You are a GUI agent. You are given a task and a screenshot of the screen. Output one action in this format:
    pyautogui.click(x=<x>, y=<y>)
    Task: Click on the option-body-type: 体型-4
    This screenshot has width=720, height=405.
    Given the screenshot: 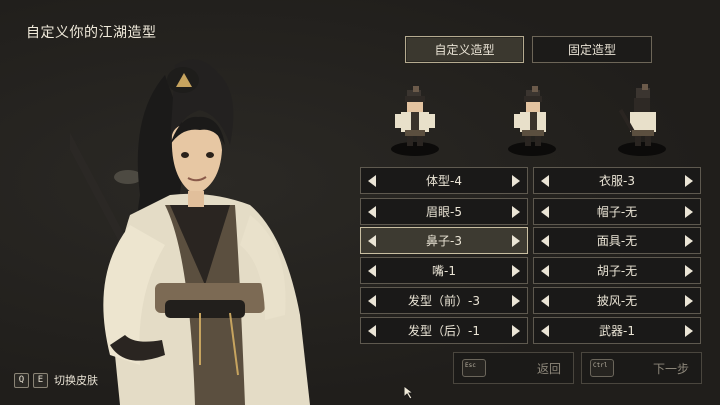 What is the action you would take?
    pyautogui.click(x=444, y=180)
    